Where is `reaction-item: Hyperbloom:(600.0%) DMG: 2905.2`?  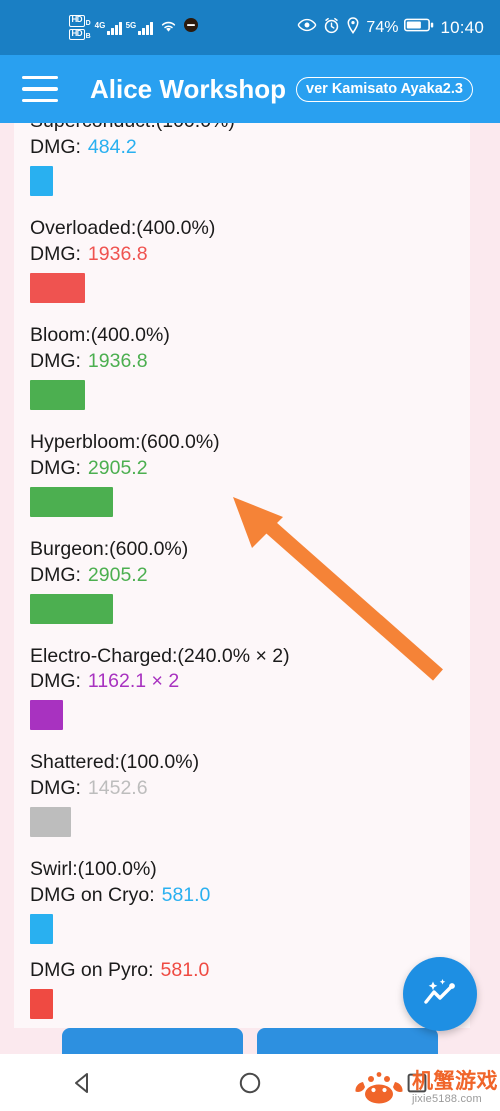 reaction-item: Hyperbloom:(600.0%) DMG: 2905.2 is located at coordinates (250, 473).